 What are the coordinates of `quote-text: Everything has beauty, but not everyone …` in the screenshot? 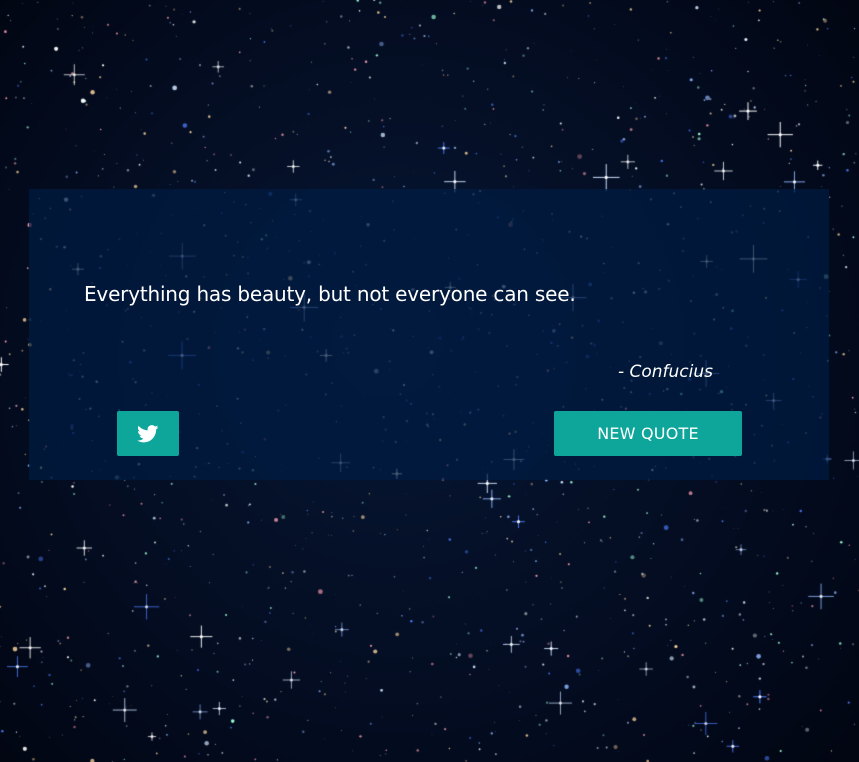 It's located at (330, 294).